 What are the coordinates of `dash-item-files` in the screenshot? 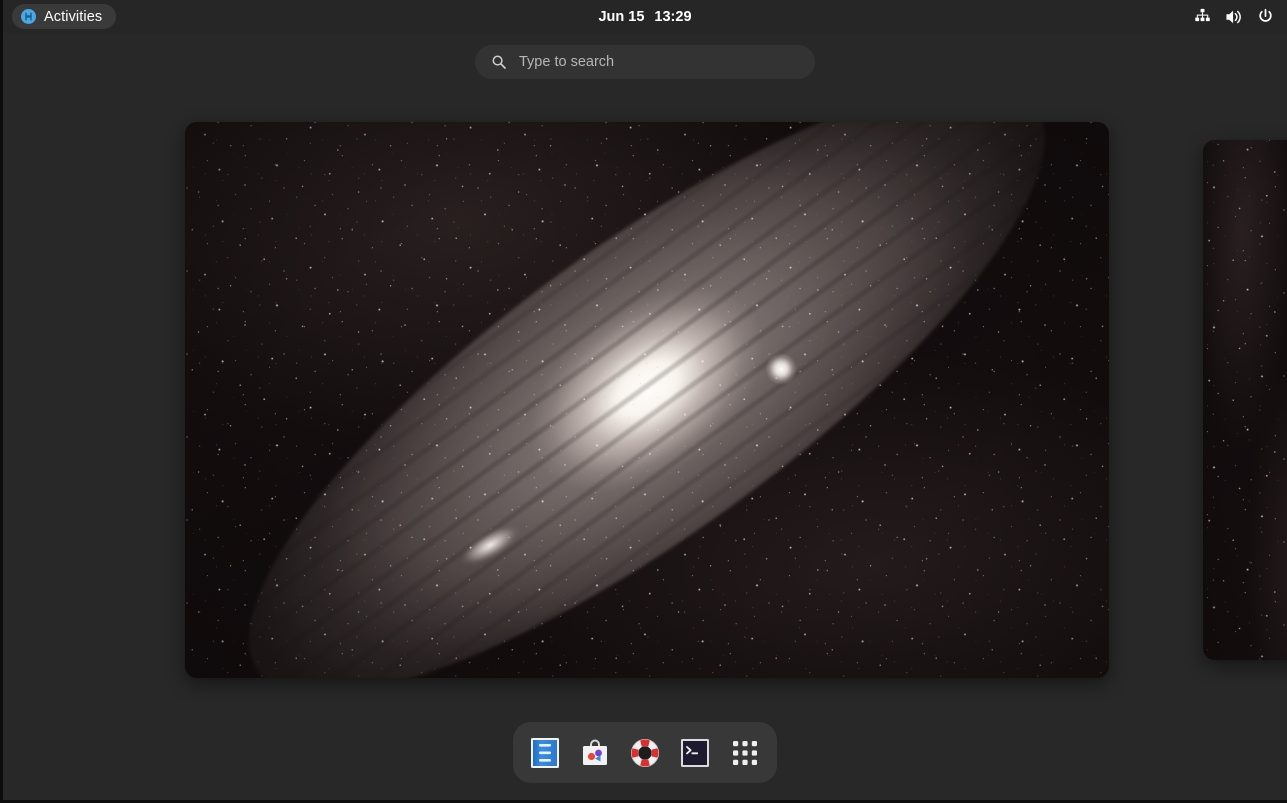 It's located at (545, 753).